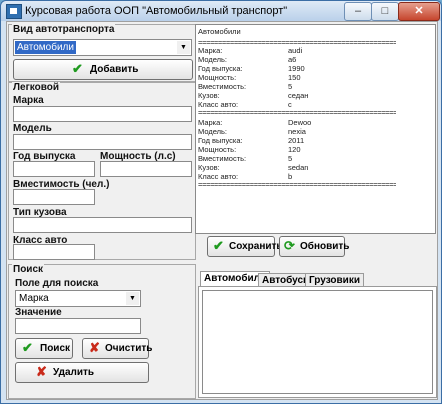  What do you see at coordinates (298, 167) in the screenshot?
I see `record-2-body-value: sedan` at bounding box center [298, 167].